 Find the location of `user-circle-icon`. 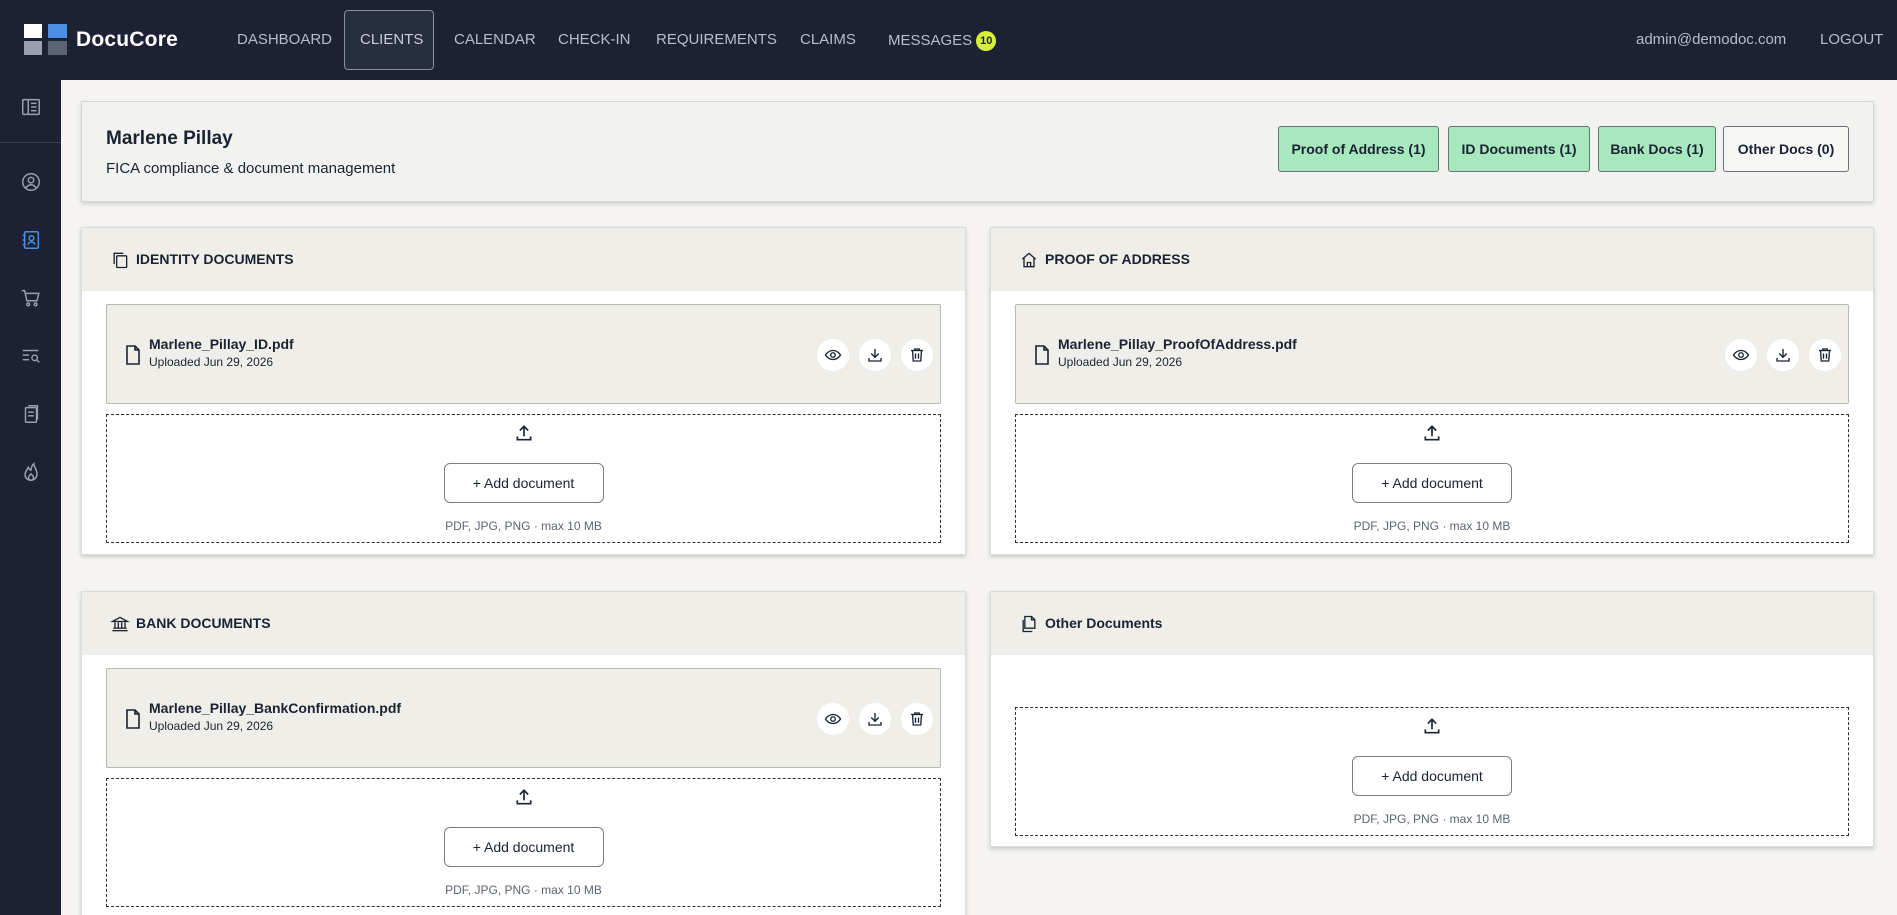

user-circle-icon is located at coordinates (31, 182).